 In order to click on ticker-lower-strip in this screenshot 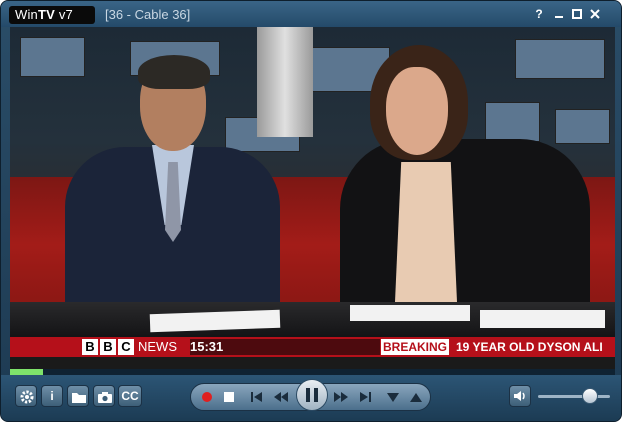, I will do `click(312, 363)`.